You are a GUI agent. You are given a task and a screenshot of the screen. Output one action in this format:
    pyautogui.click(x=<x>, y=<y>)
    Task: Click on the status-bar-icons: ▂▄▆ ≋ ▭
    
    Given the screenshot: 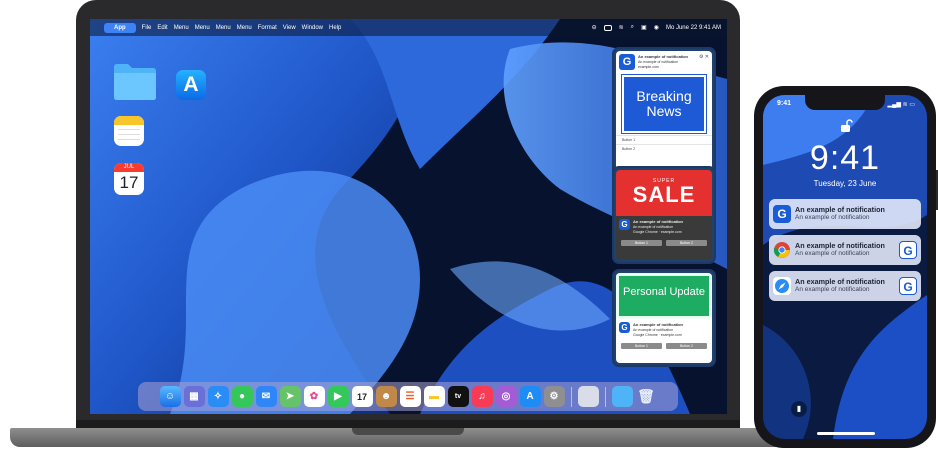 What is the action you would take?
    pyautogui.click(x=901, y=104)
    